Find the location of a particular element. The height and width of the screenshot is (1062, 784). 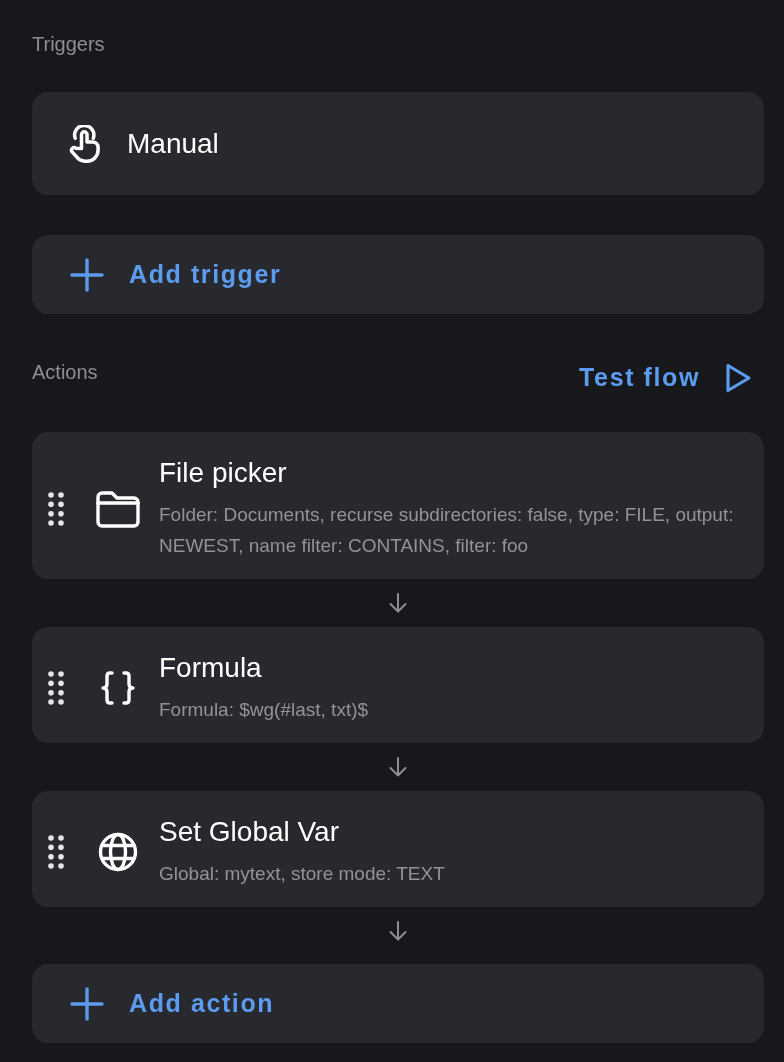

action-title: File picker is located at coordinates (223, 473).